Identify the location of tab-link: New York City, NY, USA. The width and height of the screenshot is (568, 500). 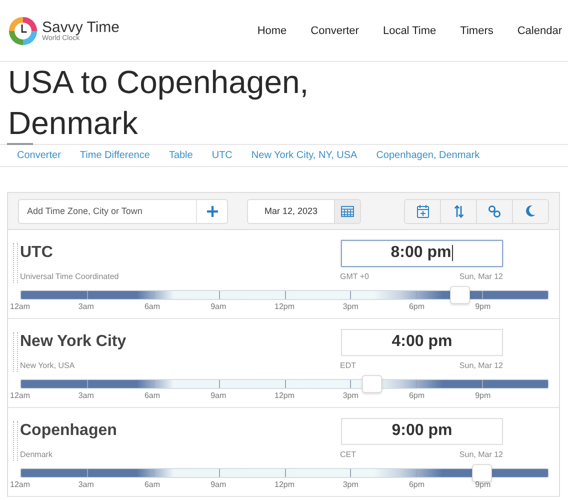
(304, 155).